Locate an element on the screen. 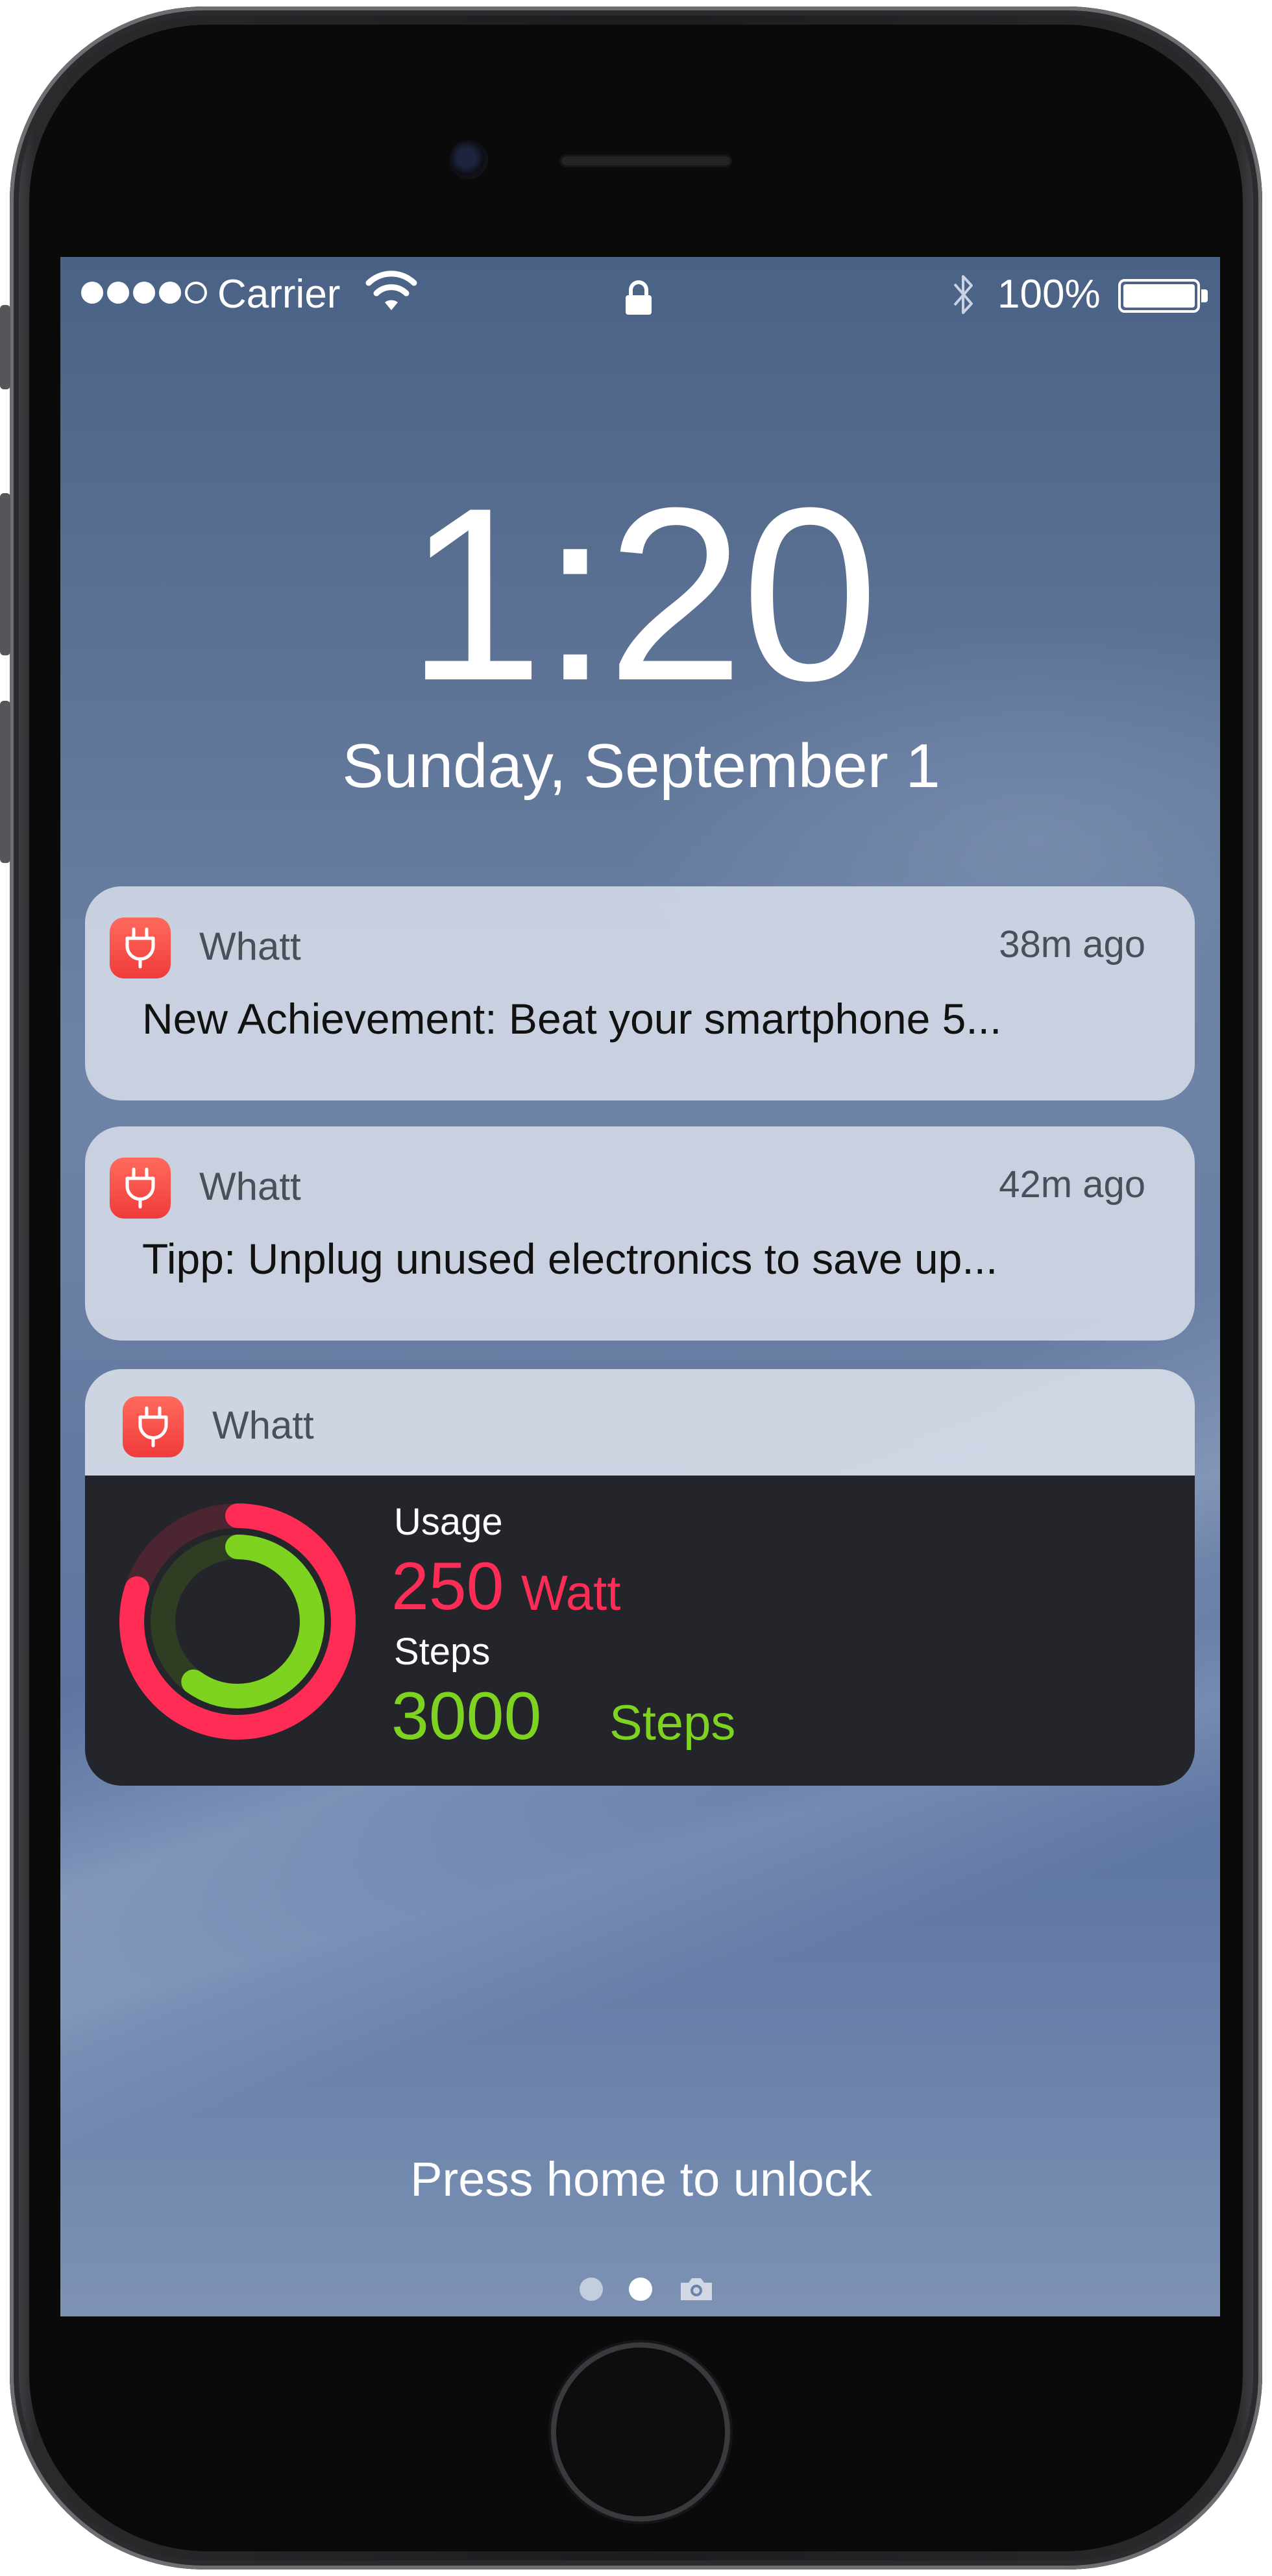  usage-value: 250 is located at coordinates (448, 1586).